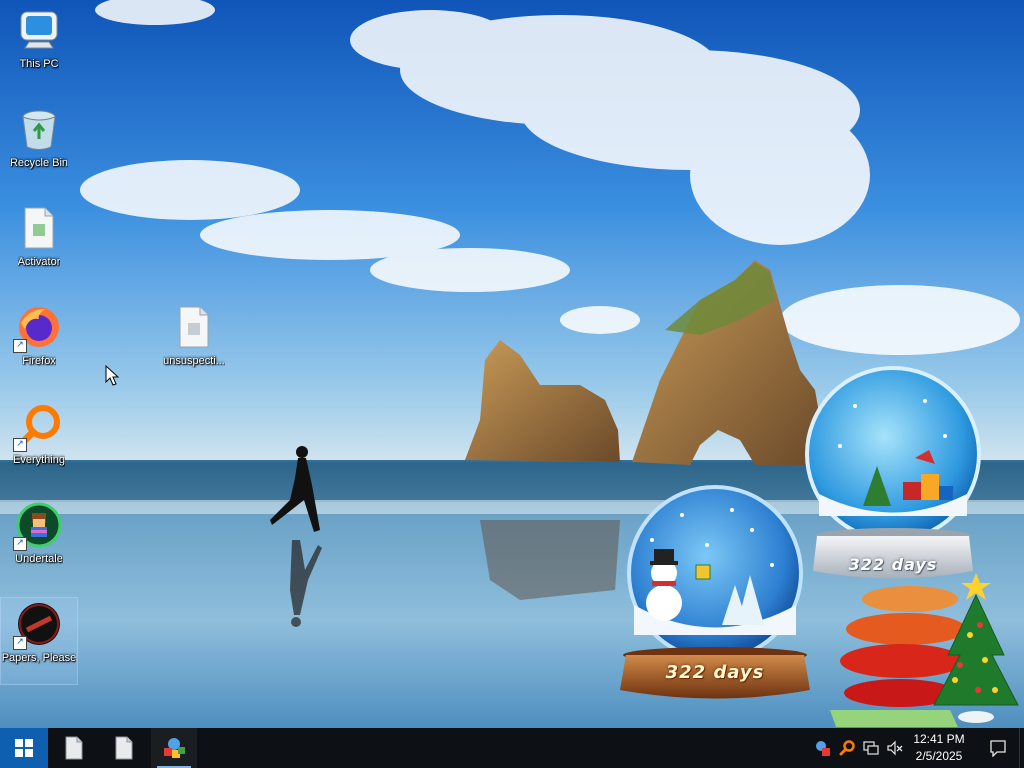 This screenshot has height=768, width=1024. I want to click on desktop-icon-label: Recycle Bin, so click(39, 163).